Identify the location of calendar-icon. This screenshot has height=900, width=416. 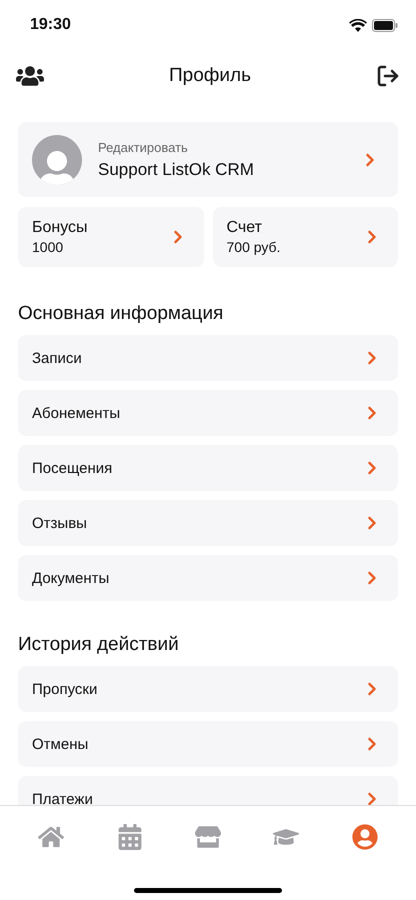
(129, 837).